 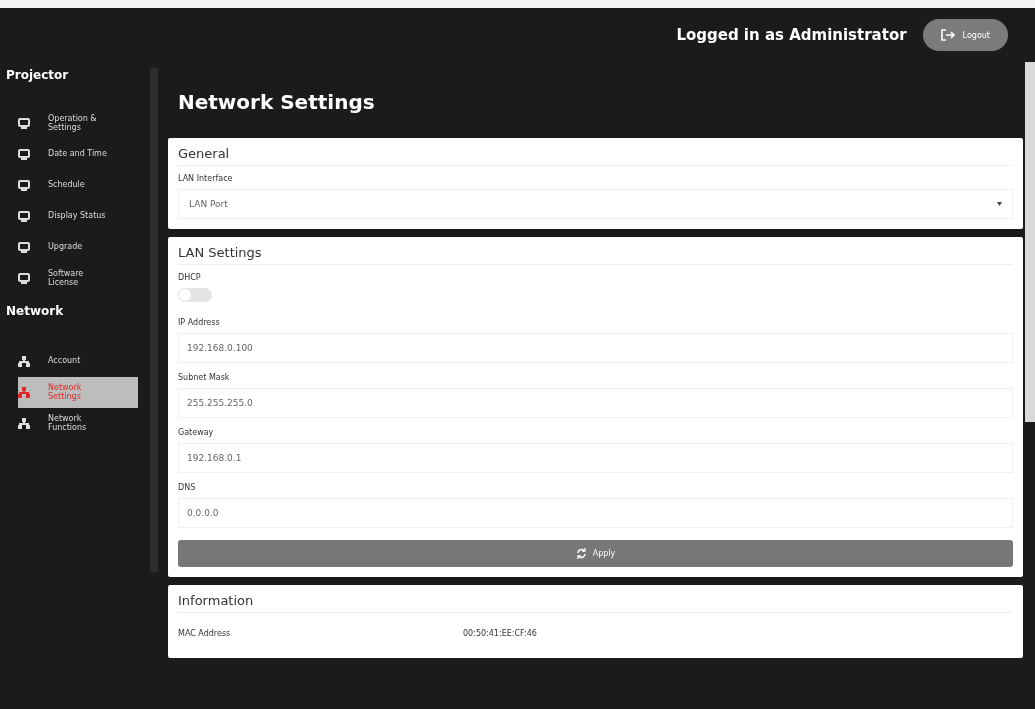 I want to click on sidebar-item: Upgrade, so click(x=78, y=247).